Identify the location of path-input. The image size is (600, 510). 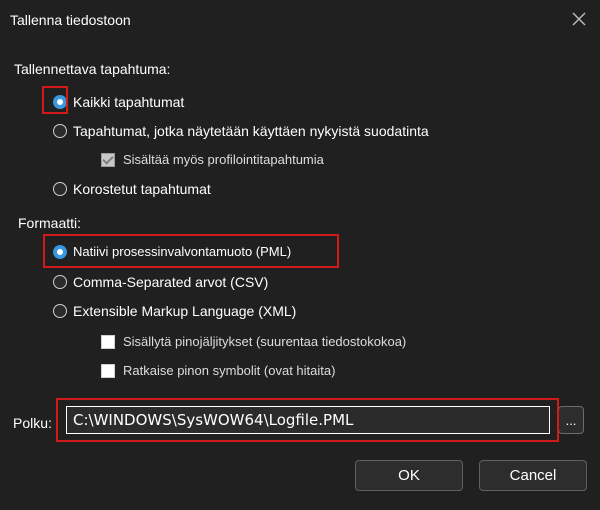
(308, 420).